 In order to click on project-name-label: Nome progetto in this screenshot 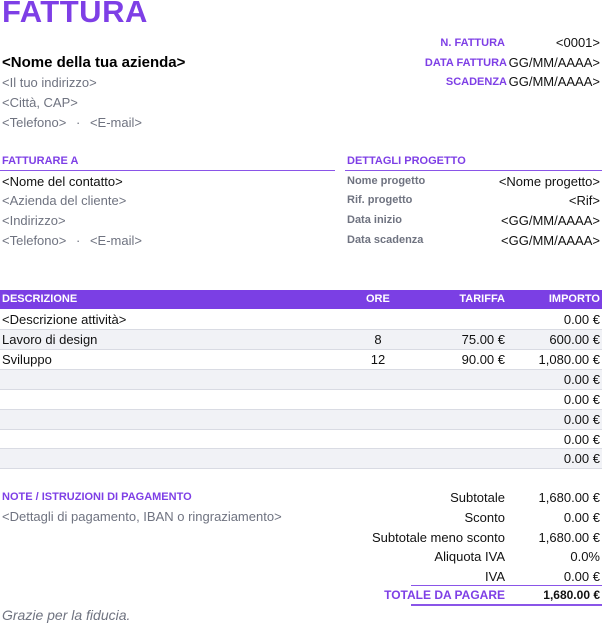, I will do `click(386, 181)`.